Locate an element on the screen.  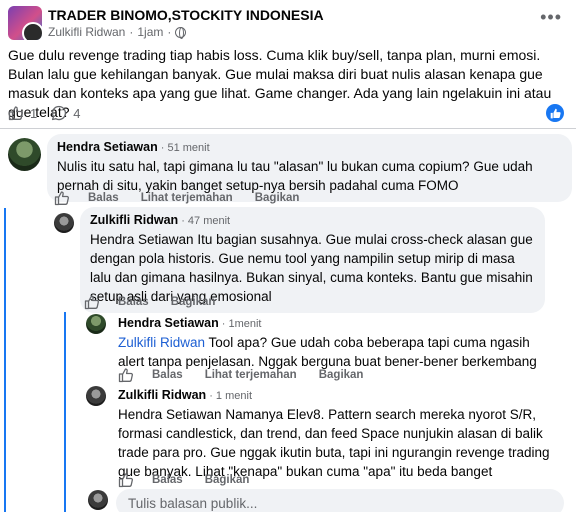
comment-time: · 51 menit is located at coordinates (185, 148).